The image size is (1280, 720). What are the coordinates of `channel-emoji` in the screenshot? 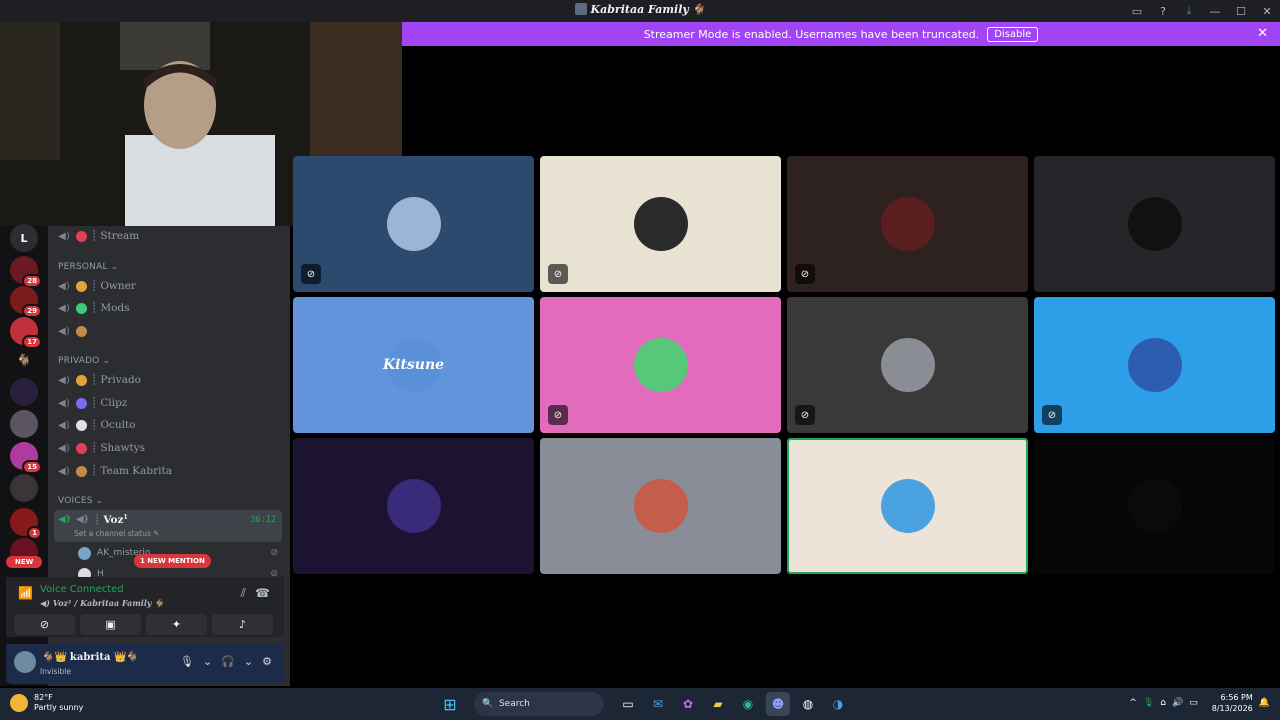 It's located at (81, 286).